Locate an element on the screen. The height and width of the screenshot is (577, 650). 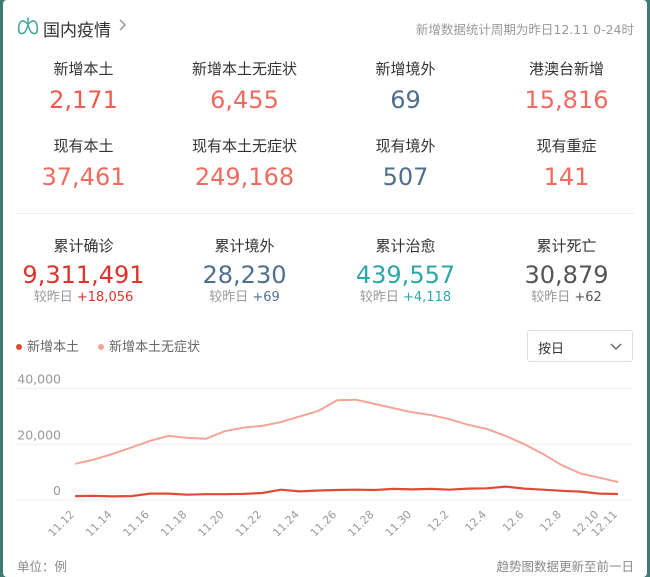
stat-current-local: 现有本土 37,461 is located at coordinates (83, 164).